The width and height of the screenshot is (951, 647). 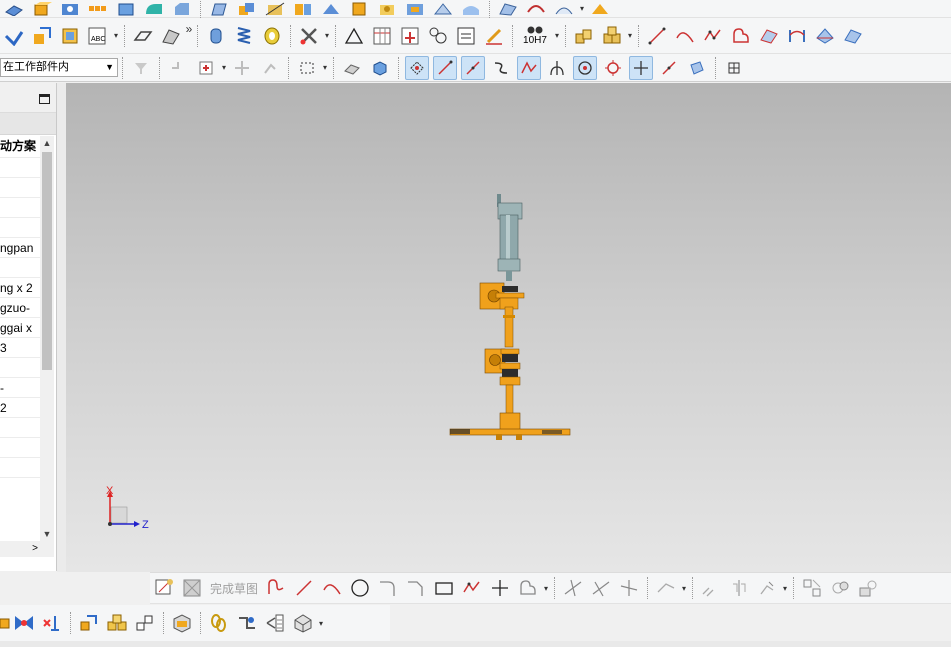 I want to click on link-icon, so click(x=247, y=623).